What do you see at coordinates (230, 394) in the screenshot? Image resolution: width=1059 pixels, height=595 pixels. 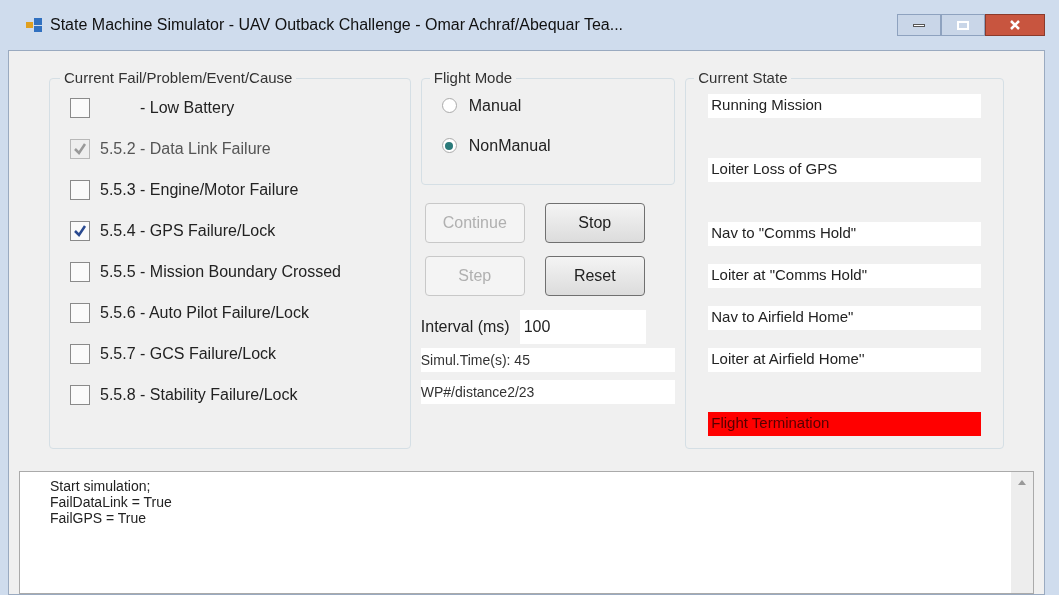 I see `checkbox: 5.5.8 - Stability Failure/Lock` at bounding box center [230, 394].